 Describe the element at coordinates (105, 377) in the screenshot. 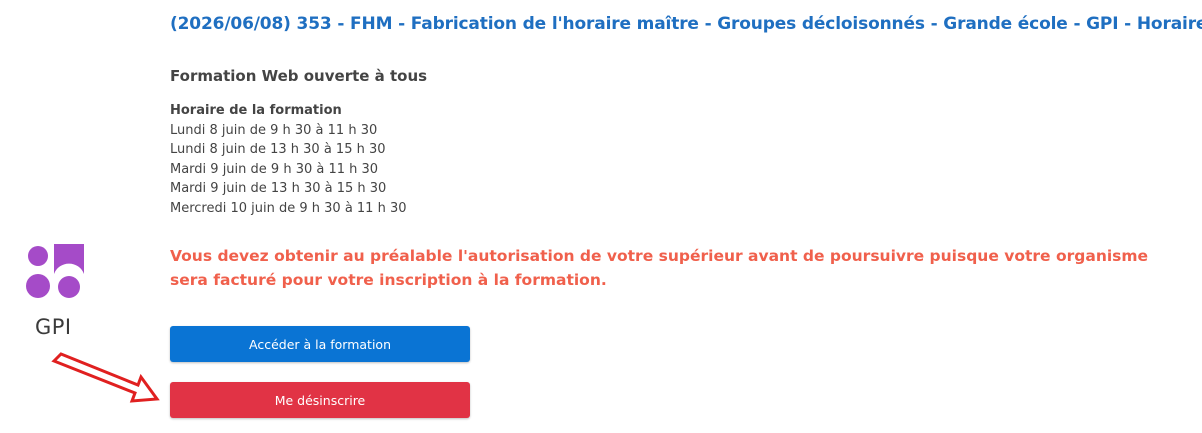

I see `red-arrow-icon` at that location.